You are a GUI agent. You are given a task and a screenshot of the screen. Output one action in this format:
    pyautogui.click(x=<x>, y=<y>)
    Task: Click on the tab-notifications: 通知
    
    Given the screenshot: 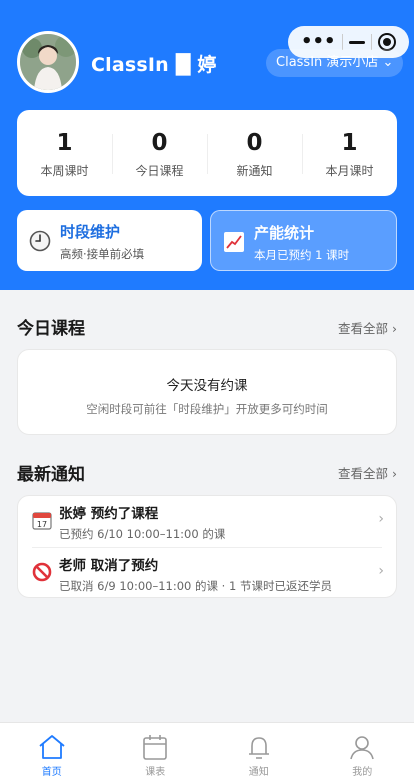 What is the action you would take?
    pyautogui.click(x=259, y=751)
    